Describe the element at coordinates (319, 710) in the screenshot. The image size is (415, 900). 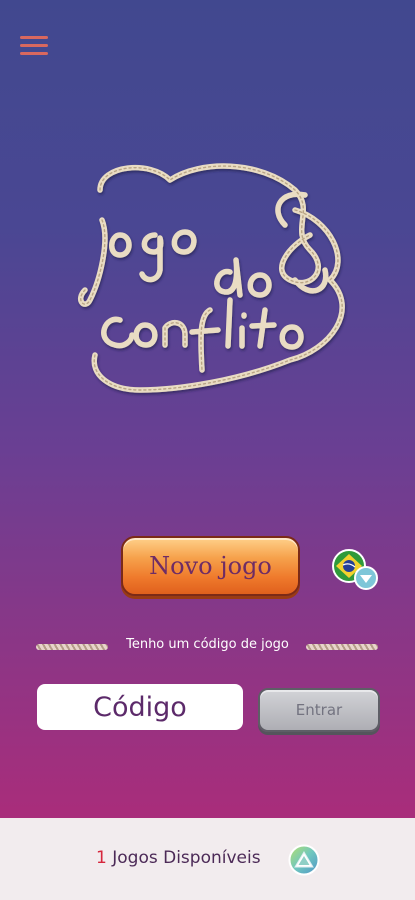
I see `enter-button: Entrar` at that location.